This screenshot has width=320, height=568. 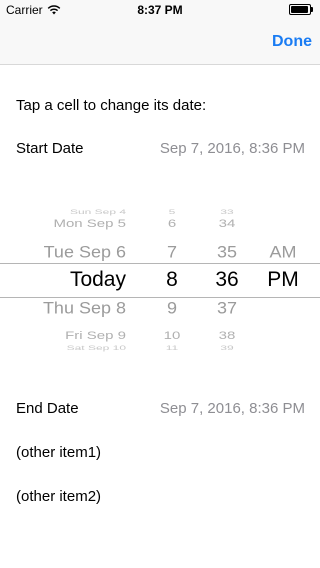 What do you see at coordinates (50, 148) in the screenshot?
I see `start-date-label: Start Date` at bounding box center [50, 148].